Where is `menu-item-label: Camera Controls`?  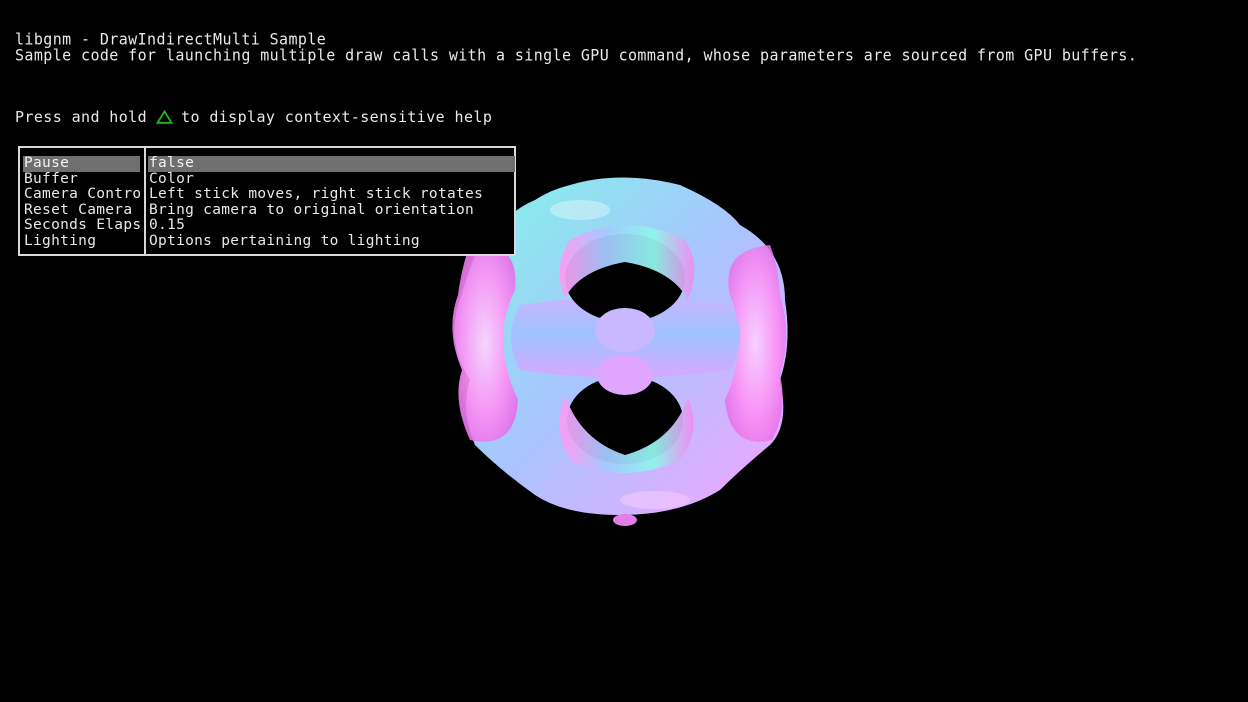
menu-item-label: Camera Controls is located at coordinates (82, 194).